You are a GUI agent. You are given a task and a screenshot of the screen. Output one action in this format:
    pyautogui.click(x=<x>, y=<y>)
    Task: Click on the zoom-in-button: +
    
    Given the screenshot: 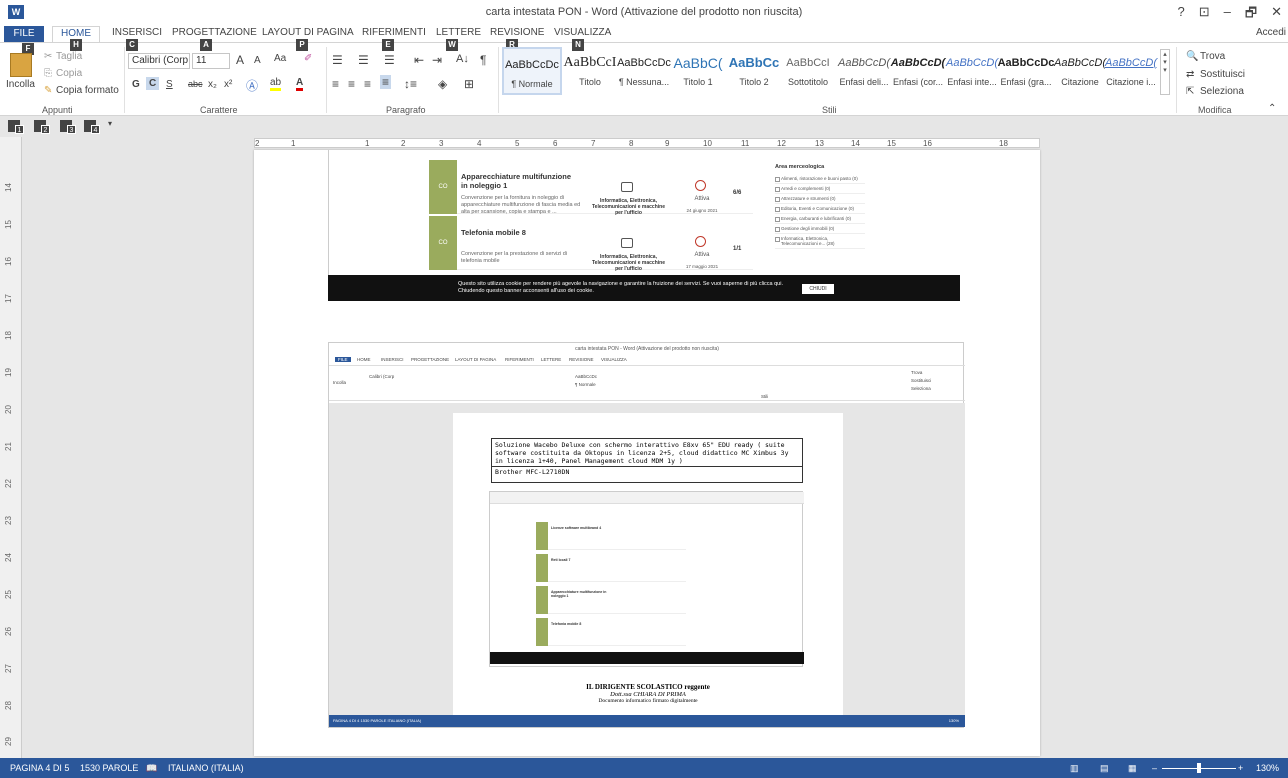 What is the action you would take?
    pyautogui.click(x=1240, y=768)
    